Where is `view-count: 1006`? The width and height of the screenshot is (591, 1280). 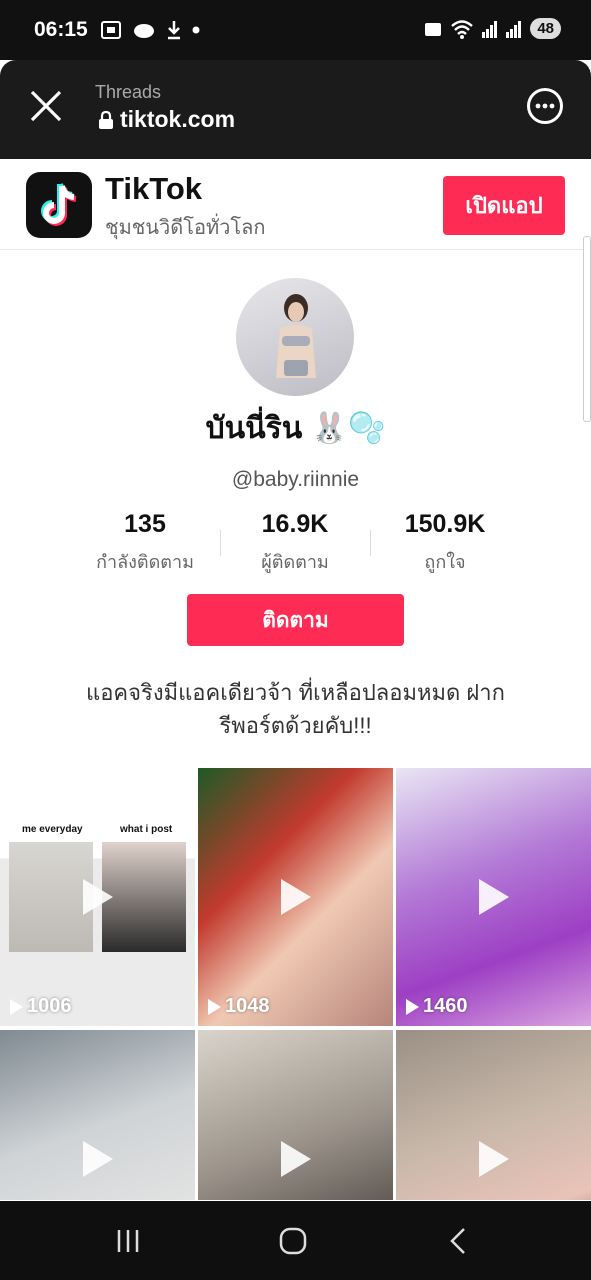
view-count: 1006 is located at coordinates (41, 1006).